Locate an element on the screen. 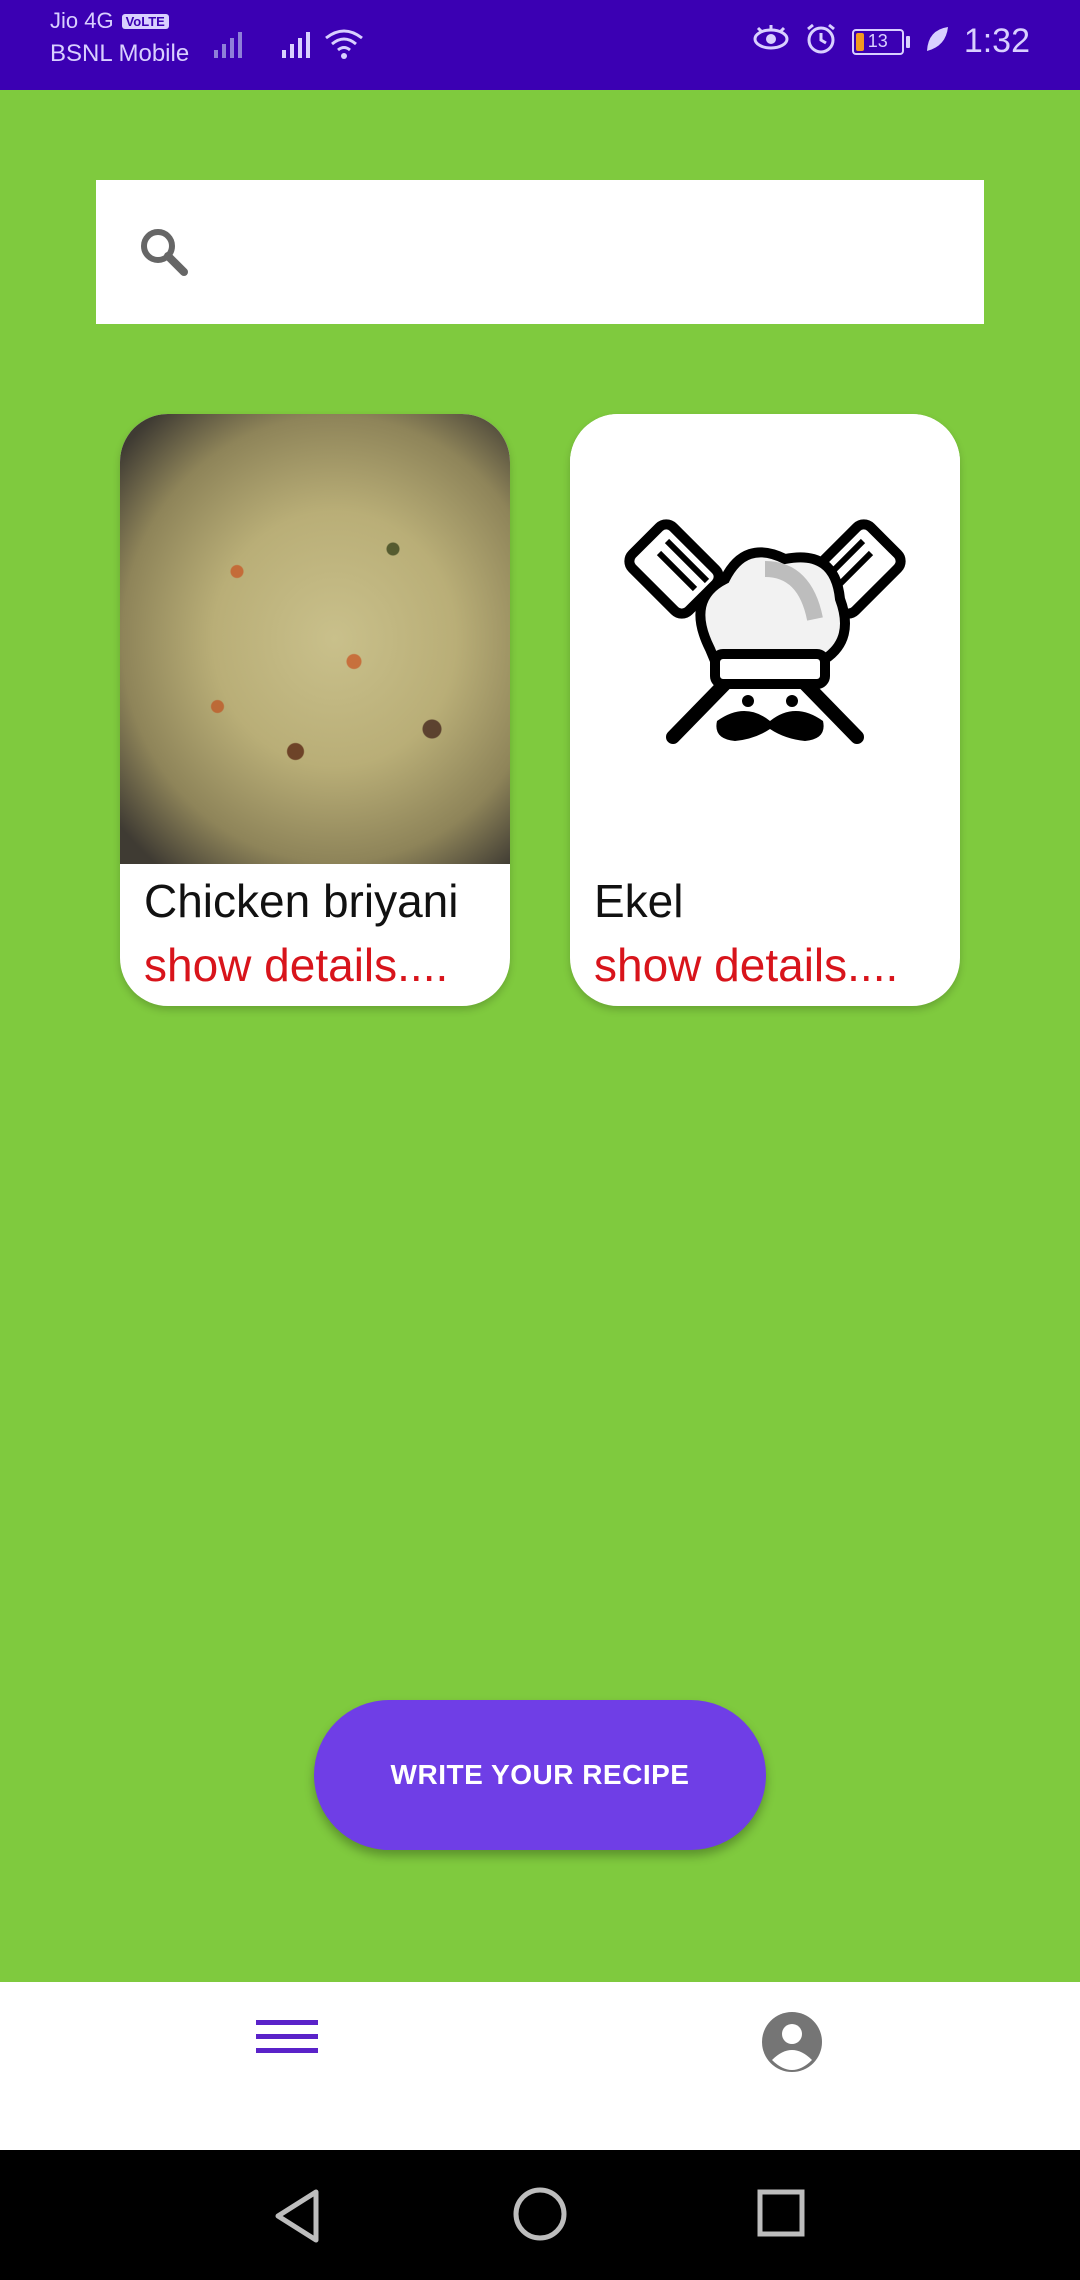 The height and width of the screenshot is (2280, 1080). system-navigation-bar is located at coordinates (540, 2215).